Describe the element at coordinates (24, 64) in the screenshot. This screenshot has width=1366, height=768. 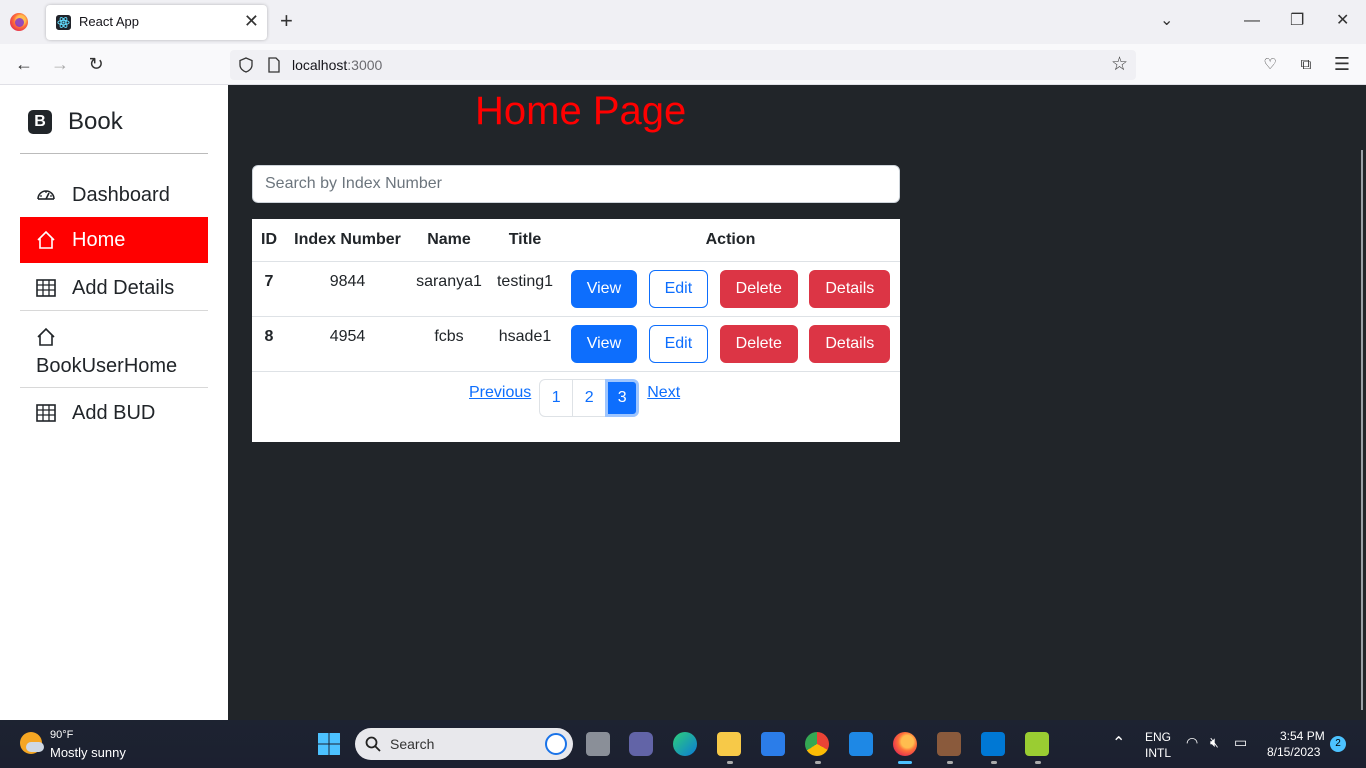
I see `back-icon: ←` at that location.